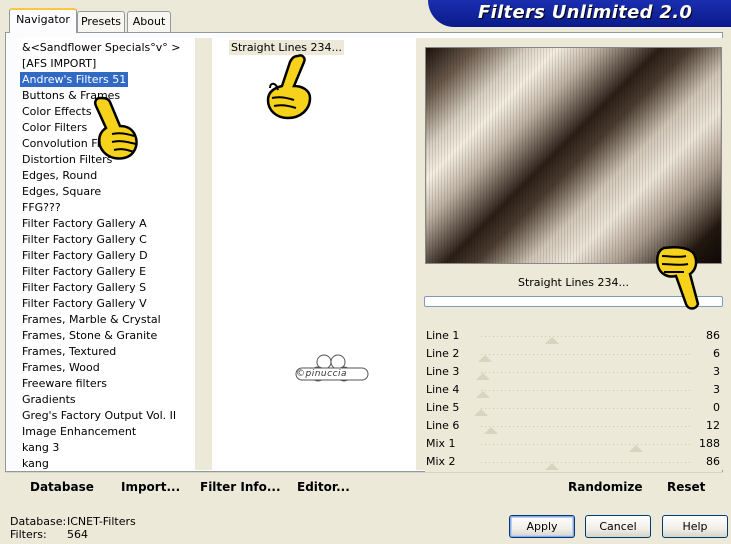  What do you see at coordinates (59, 175) in the screenshot?
I see `category-item: Edges, Round` at bounding box center [59, 175].